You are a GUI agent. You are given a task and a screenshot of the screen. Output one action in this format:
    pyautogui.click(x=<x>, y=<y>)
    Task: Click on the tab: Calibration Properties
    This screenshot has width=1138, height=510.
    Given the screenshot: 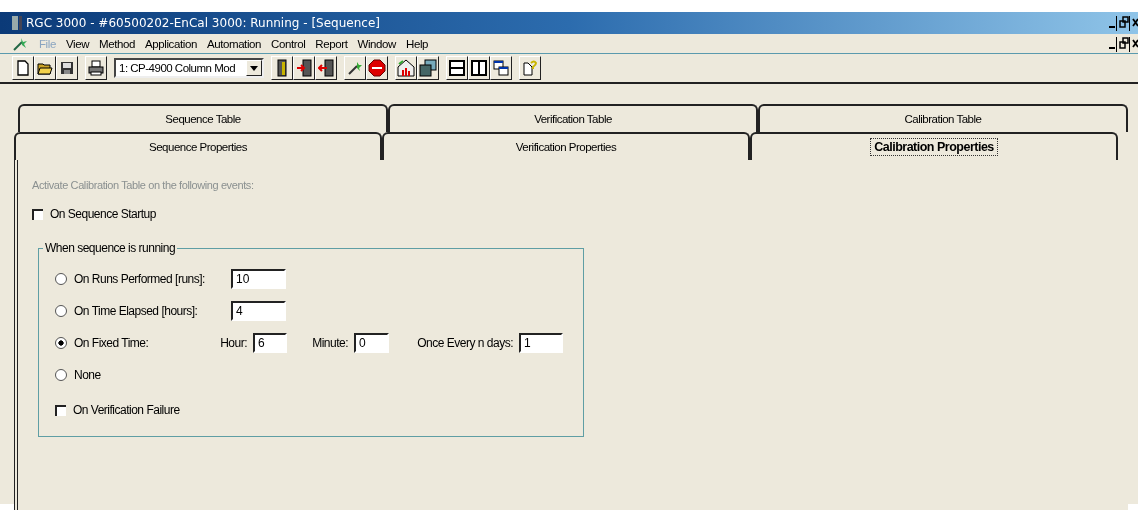 What is the action you would take?
    pyautogui.click(x=934, y=146)
    